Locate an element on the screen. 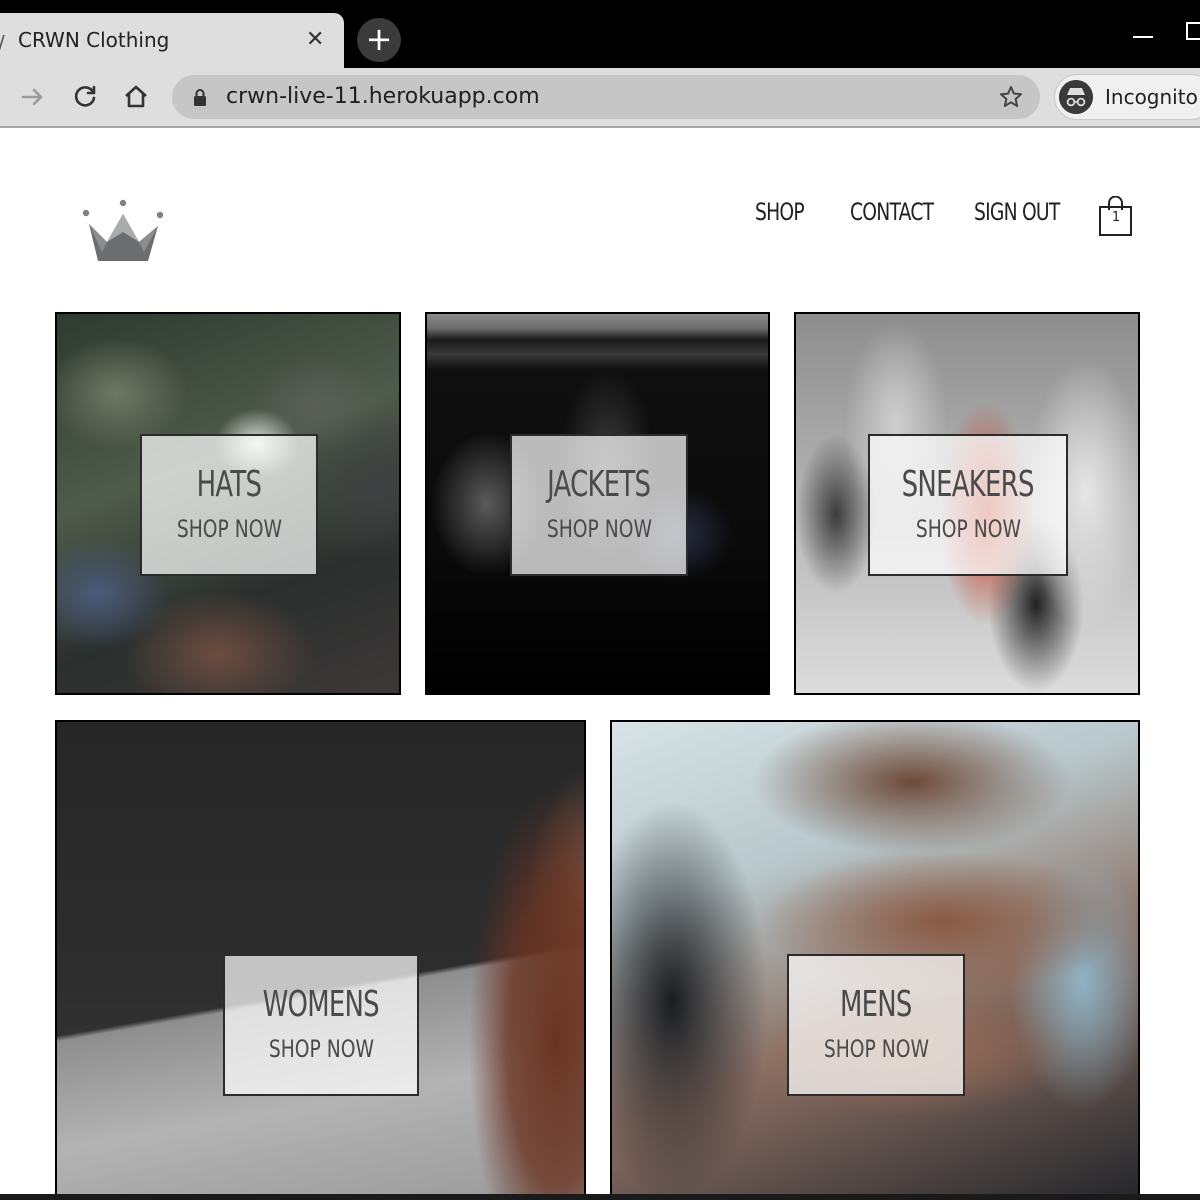 Image resolution: width=1200 pixels, height=1200 pixels. category-label-box: HATS SHOP NOW is located at coordinates (229, 505).